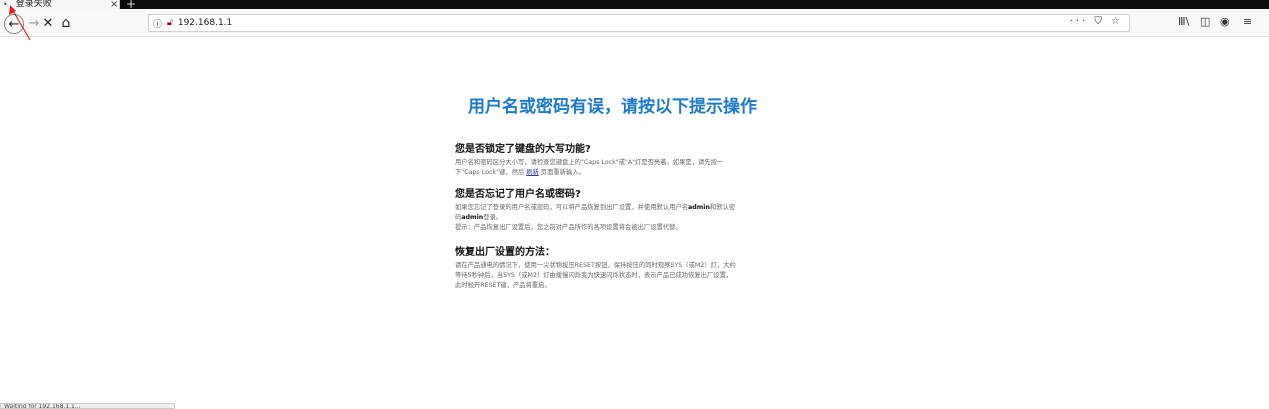  Describe the element at coordinates (170, 23) in the screenshot. I see `insecure-lock-icon: 🔓︎` at that location.